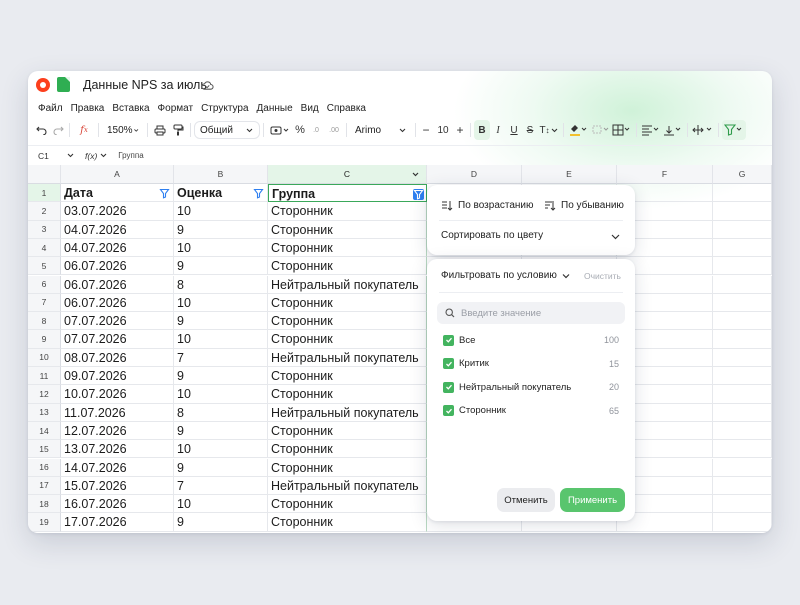  I want to click on row-number: 9, so click(44, 339).